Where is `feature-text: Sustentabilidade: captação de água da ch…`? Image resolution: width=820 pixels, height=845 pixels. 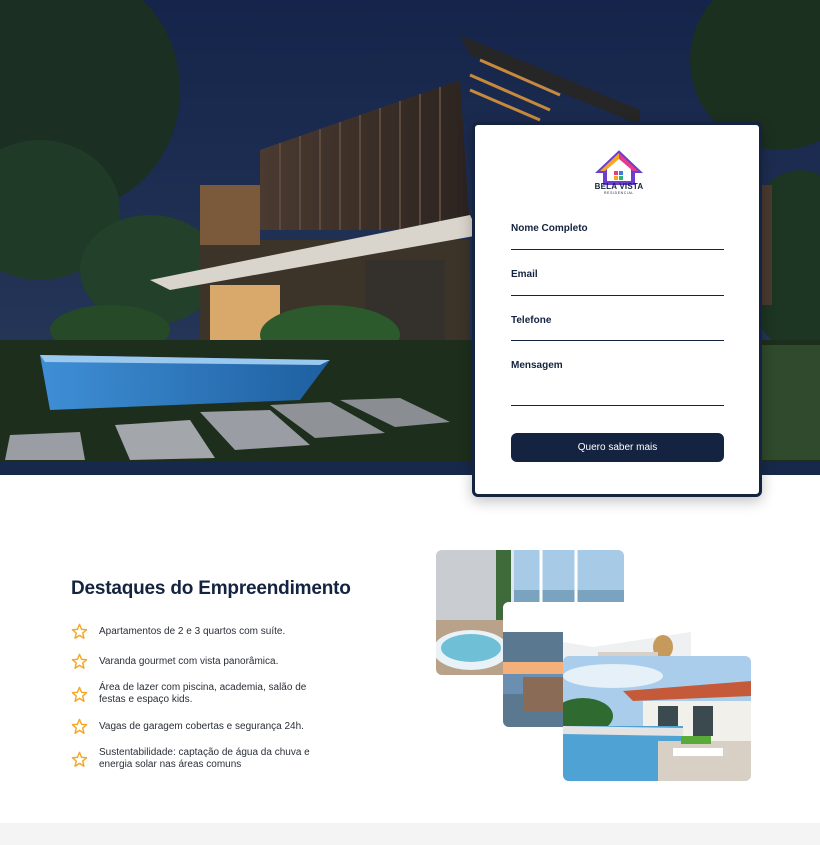
feature-text: Sustentabilidade: captação de água da ch… is located at coordinates (204, 758).